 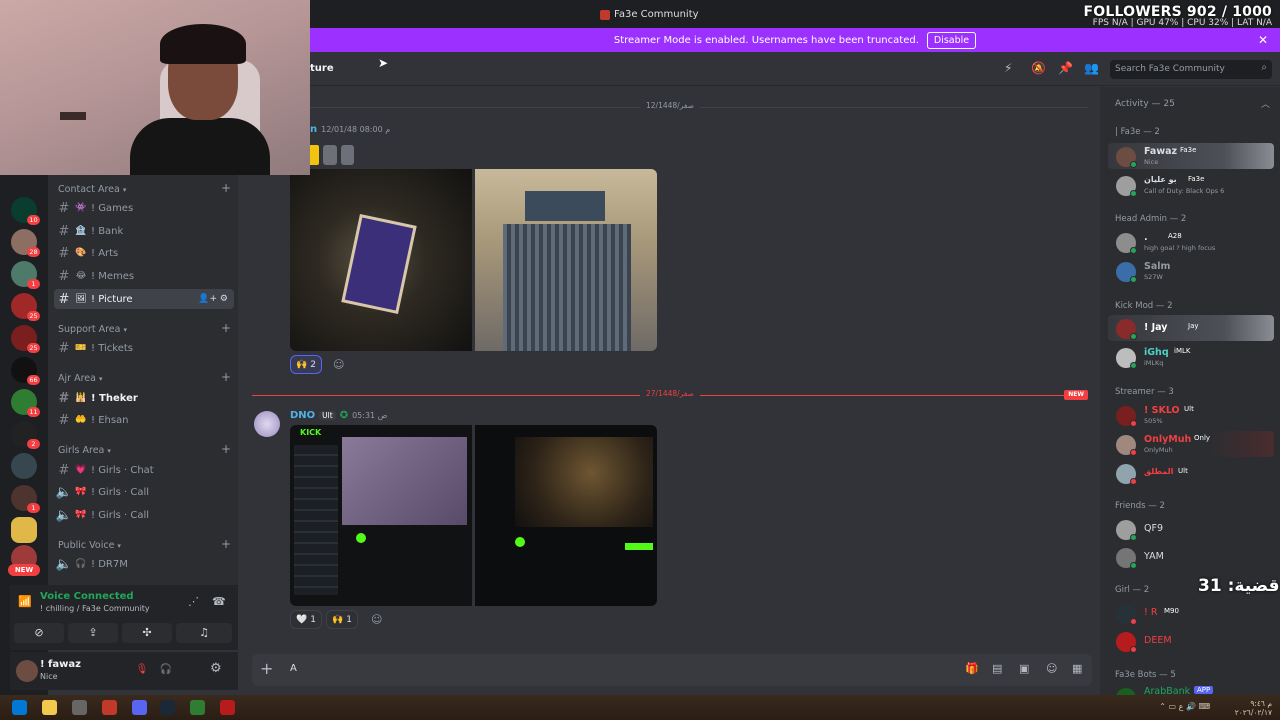 I want to click on noise-suppression-icon: ⋰, so click(x=193, y=601).